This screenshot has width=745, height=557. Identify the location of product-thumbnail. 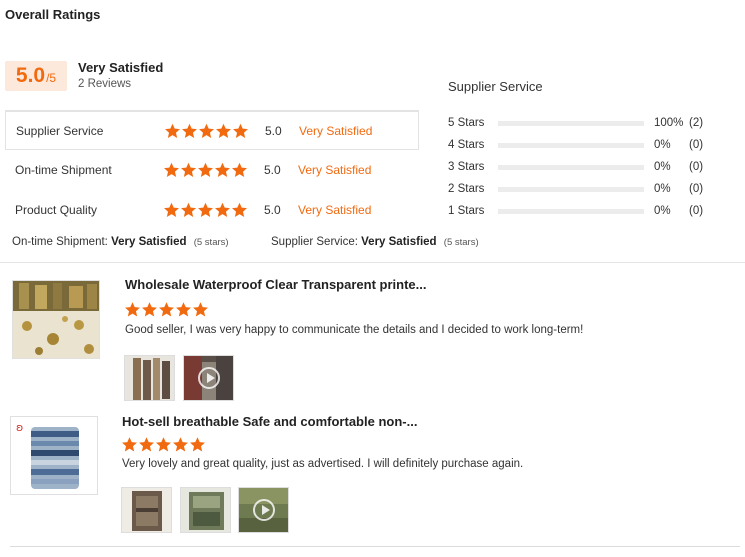
(56, 319).